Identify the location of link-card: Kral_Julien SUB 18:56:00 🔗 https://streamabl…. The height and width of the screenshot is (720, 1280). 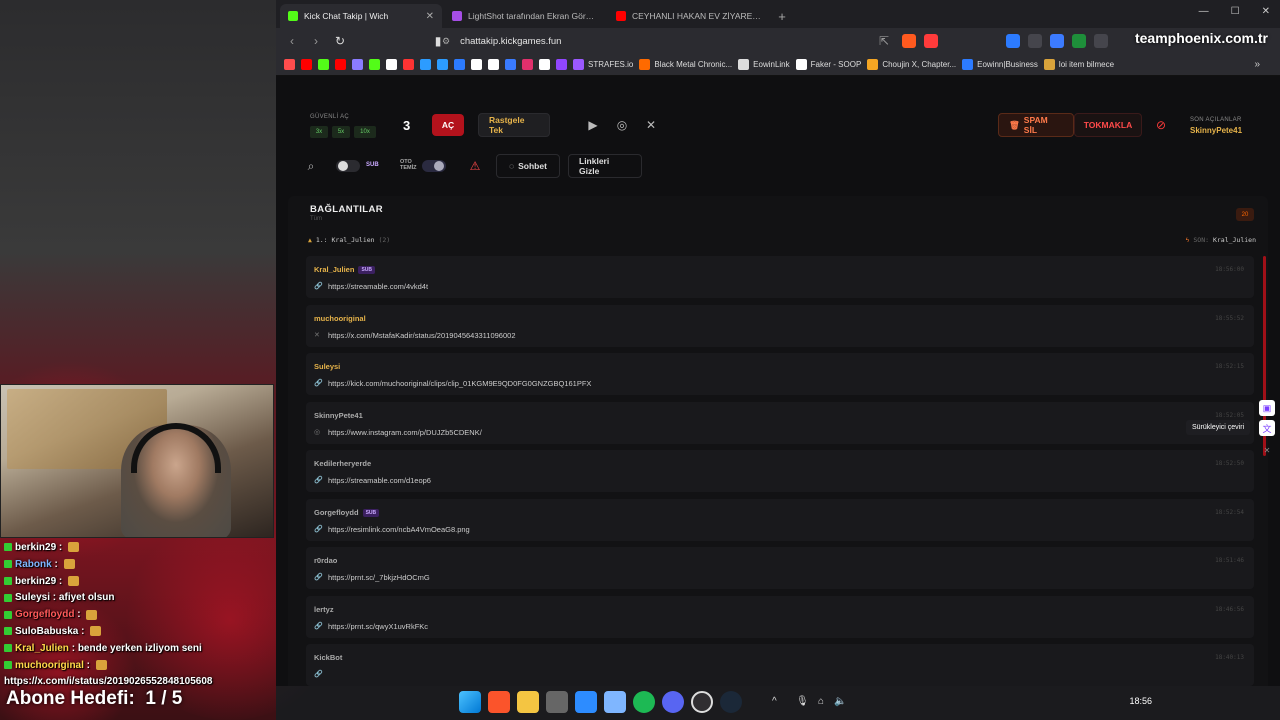
(780, 277).